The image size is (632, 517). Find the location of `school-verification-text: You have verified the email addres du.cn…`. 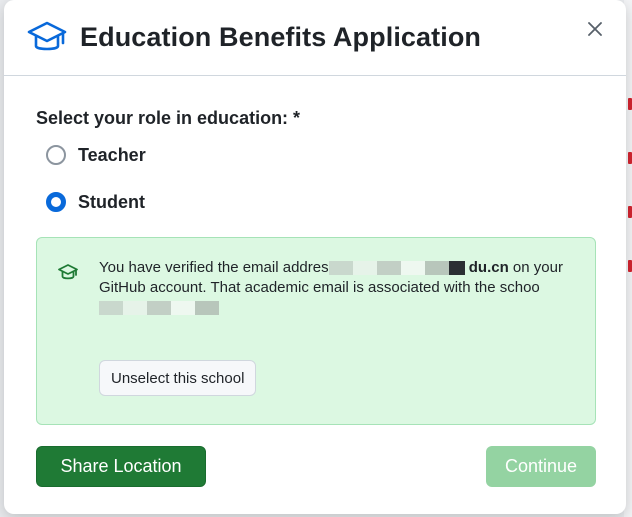

school-verification-text: You have verified the email addres du.cn… is located at coordinates (339, 288).